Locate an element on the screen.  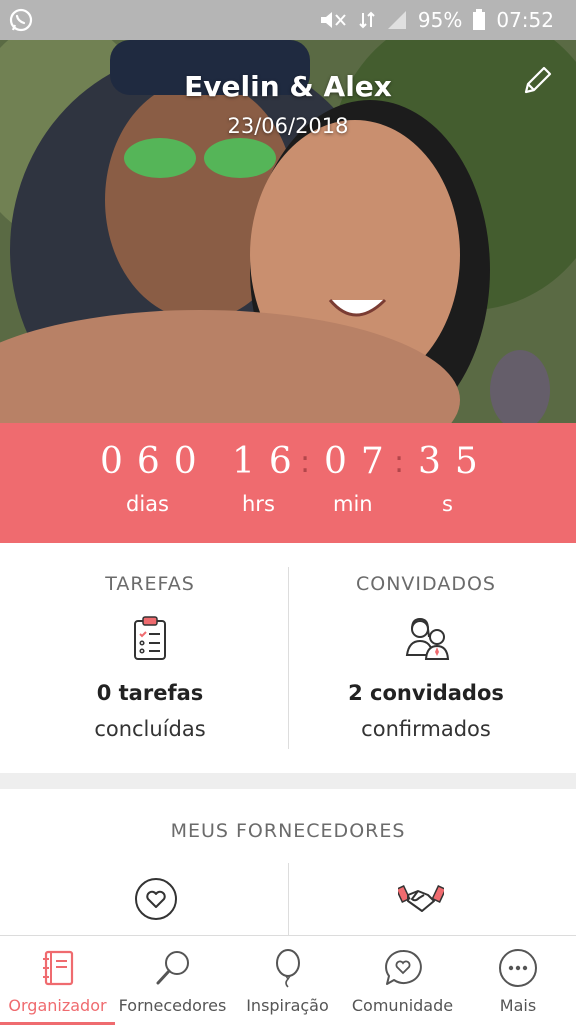
couple-names: Evelin & Alex is located at coordinates (288, 86).